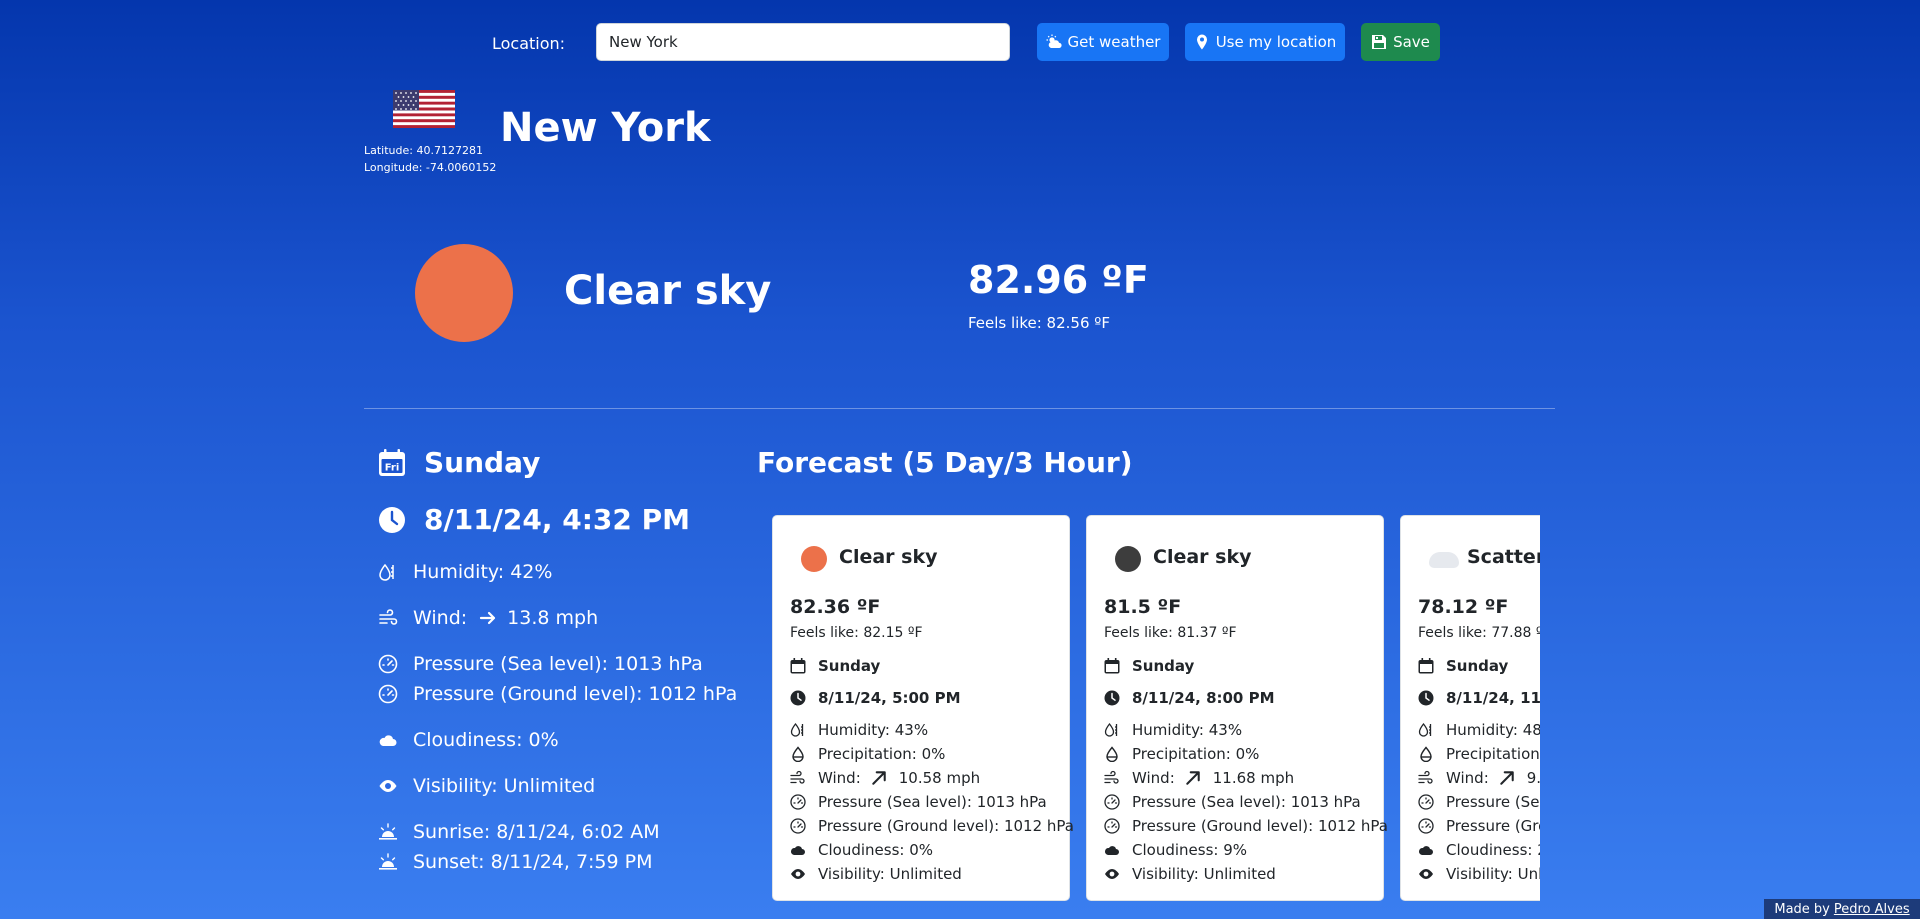 This screenshot has width=1920, height=919. I want to click on pressure-ground-text: Pressure (Ground level): 1012 hPa, so click(575, 694).